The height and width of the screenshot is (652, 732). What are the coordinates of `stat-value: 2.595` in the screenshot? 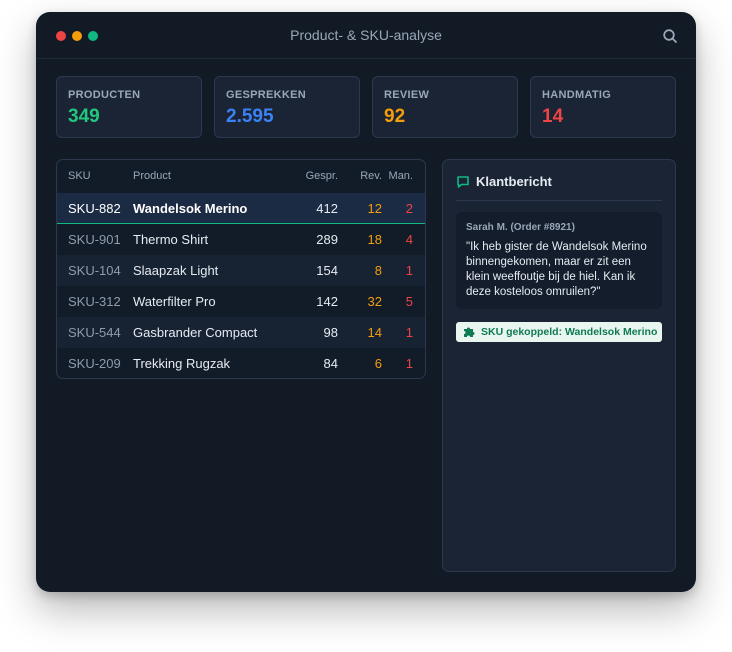 It's located at (250, 116).